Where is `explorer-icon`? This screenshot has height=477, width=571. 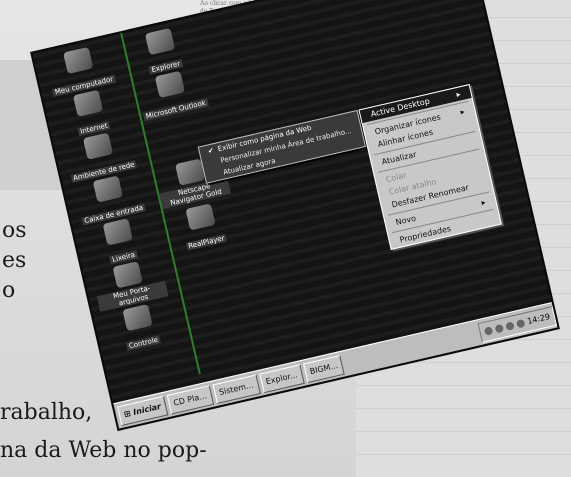
explorer-icon is located at coordinates (160, 41).